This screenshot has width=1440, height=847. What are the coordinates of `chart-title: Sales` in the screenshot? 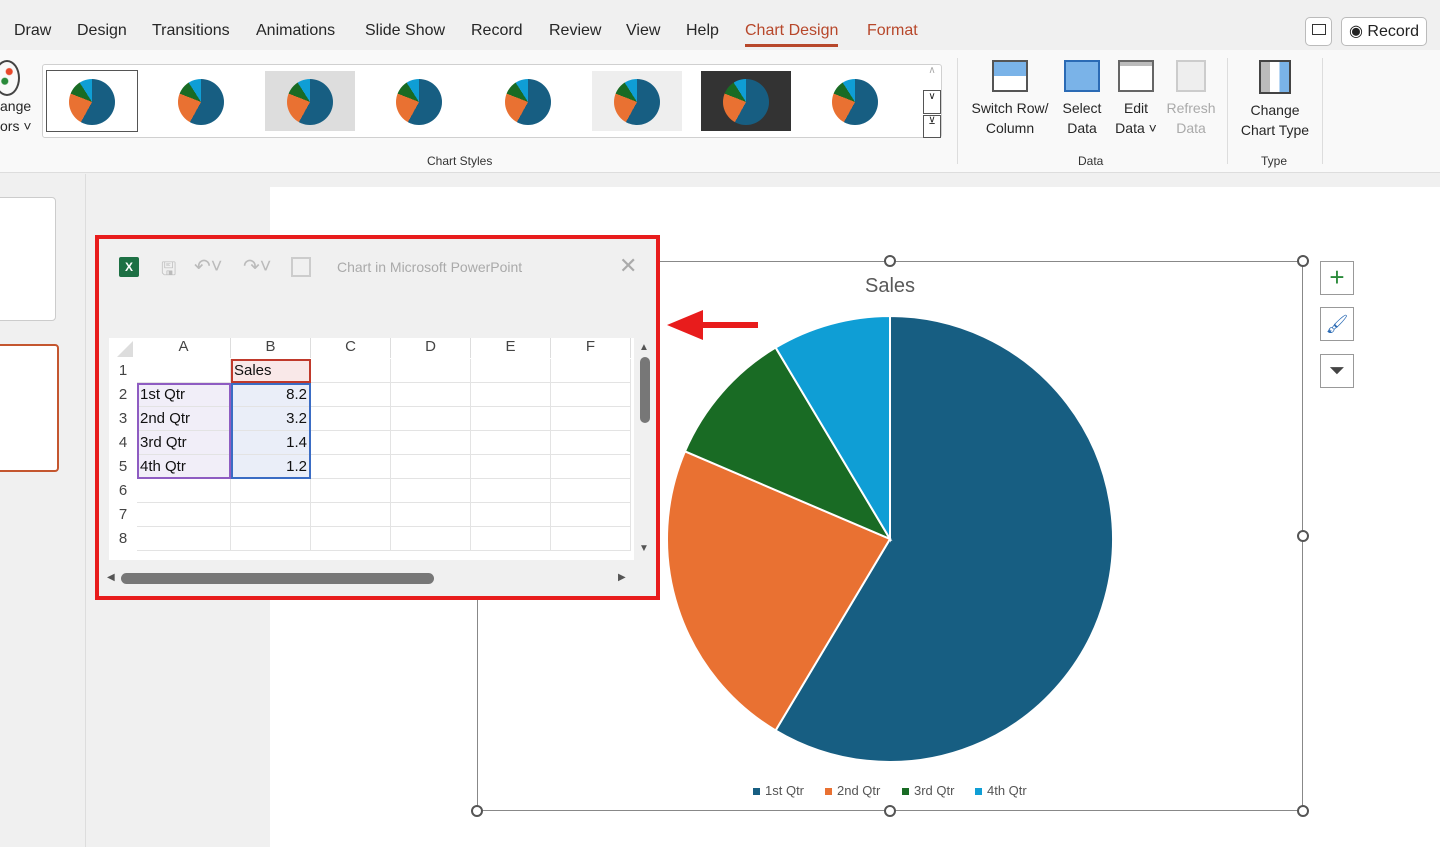 It's located at (890, 286).